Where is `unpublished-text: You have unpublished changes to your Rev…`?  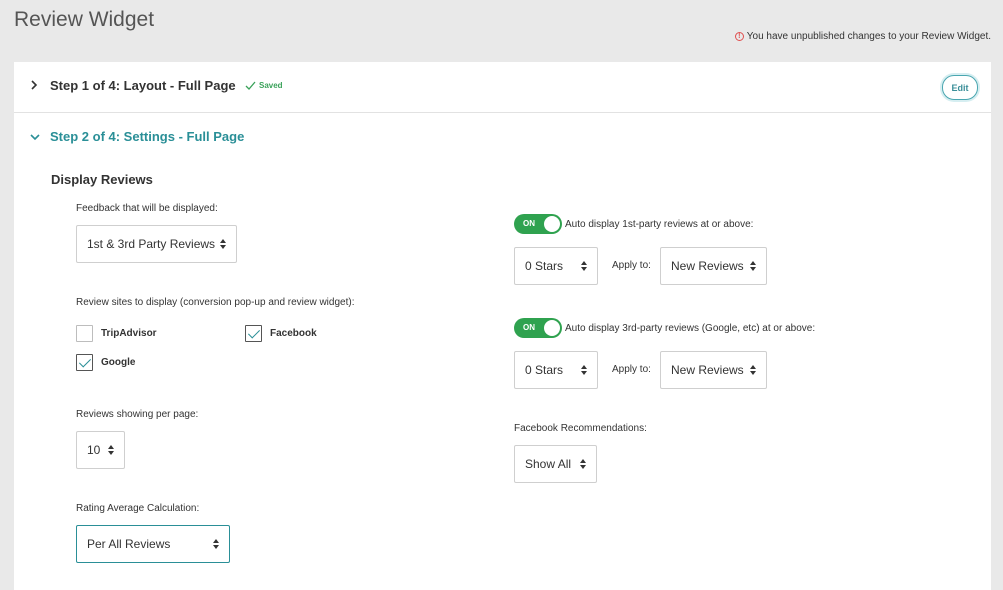
unpublished-text: You have unpublished changes to your Rev… is located at coordinates (868, 36).